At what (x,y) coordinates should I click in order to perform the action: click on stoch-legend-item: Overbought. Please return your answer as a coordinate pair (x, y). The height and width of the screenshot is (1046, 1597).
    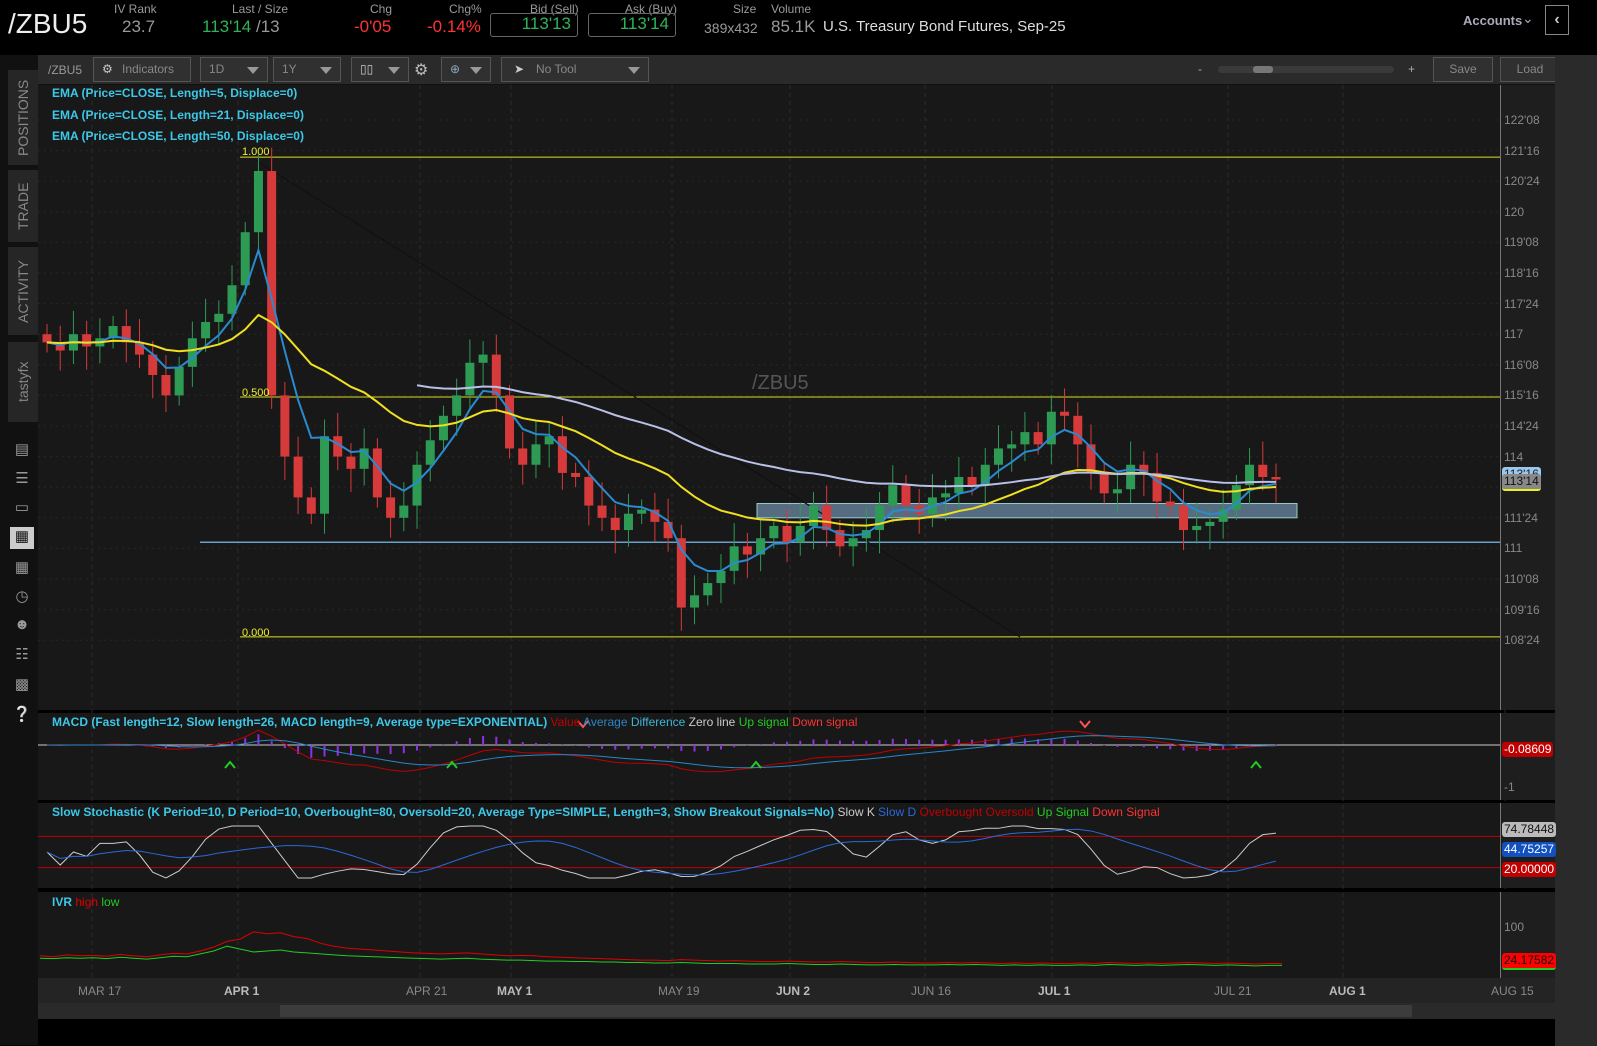
    Looking at the image, I should click on (953, 812).